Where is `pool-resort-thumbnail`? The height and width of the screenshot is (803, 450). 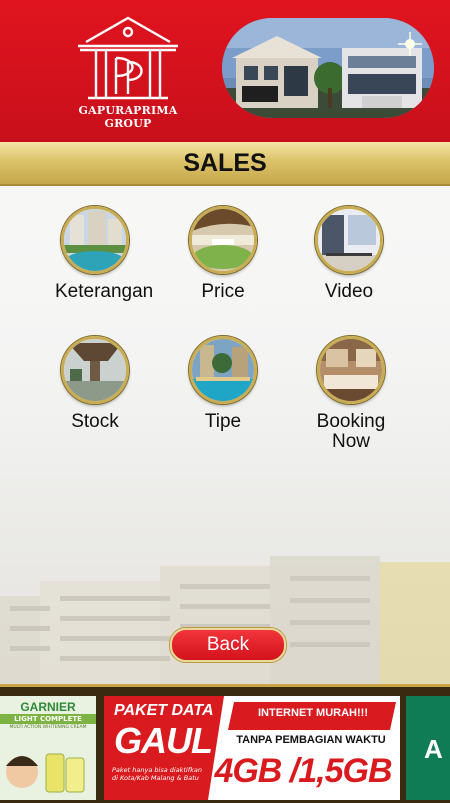 pool-resort-thumbnail is located at coordinates (95, 240).